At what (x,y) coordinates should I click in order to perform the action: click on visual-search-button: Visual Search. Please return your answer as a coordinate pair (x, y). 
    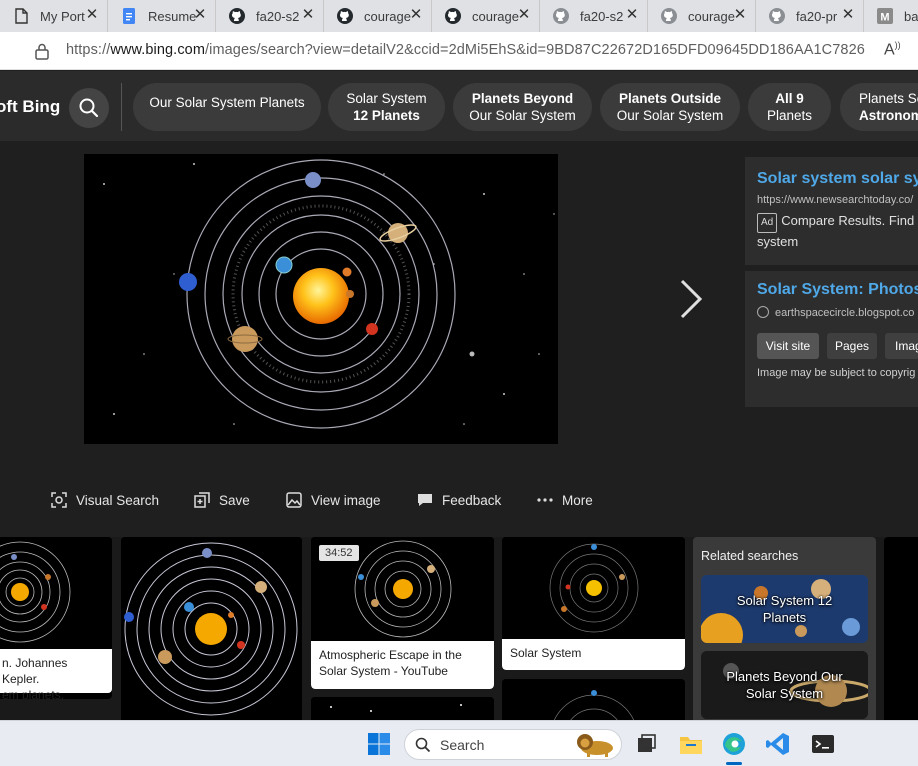
    Looking at the image, I should click on (104, 500).